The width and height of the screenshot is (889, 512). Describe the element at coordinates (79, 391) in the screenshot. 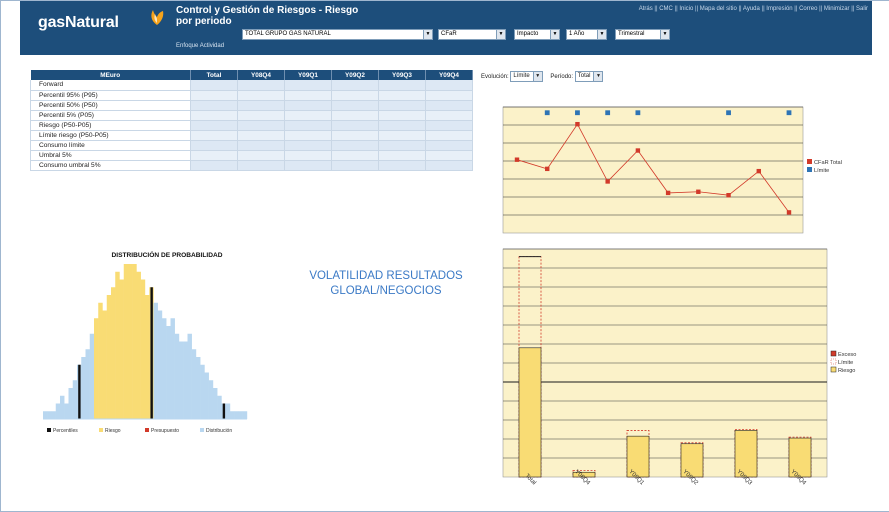

I see `percentile-marker` at that location.